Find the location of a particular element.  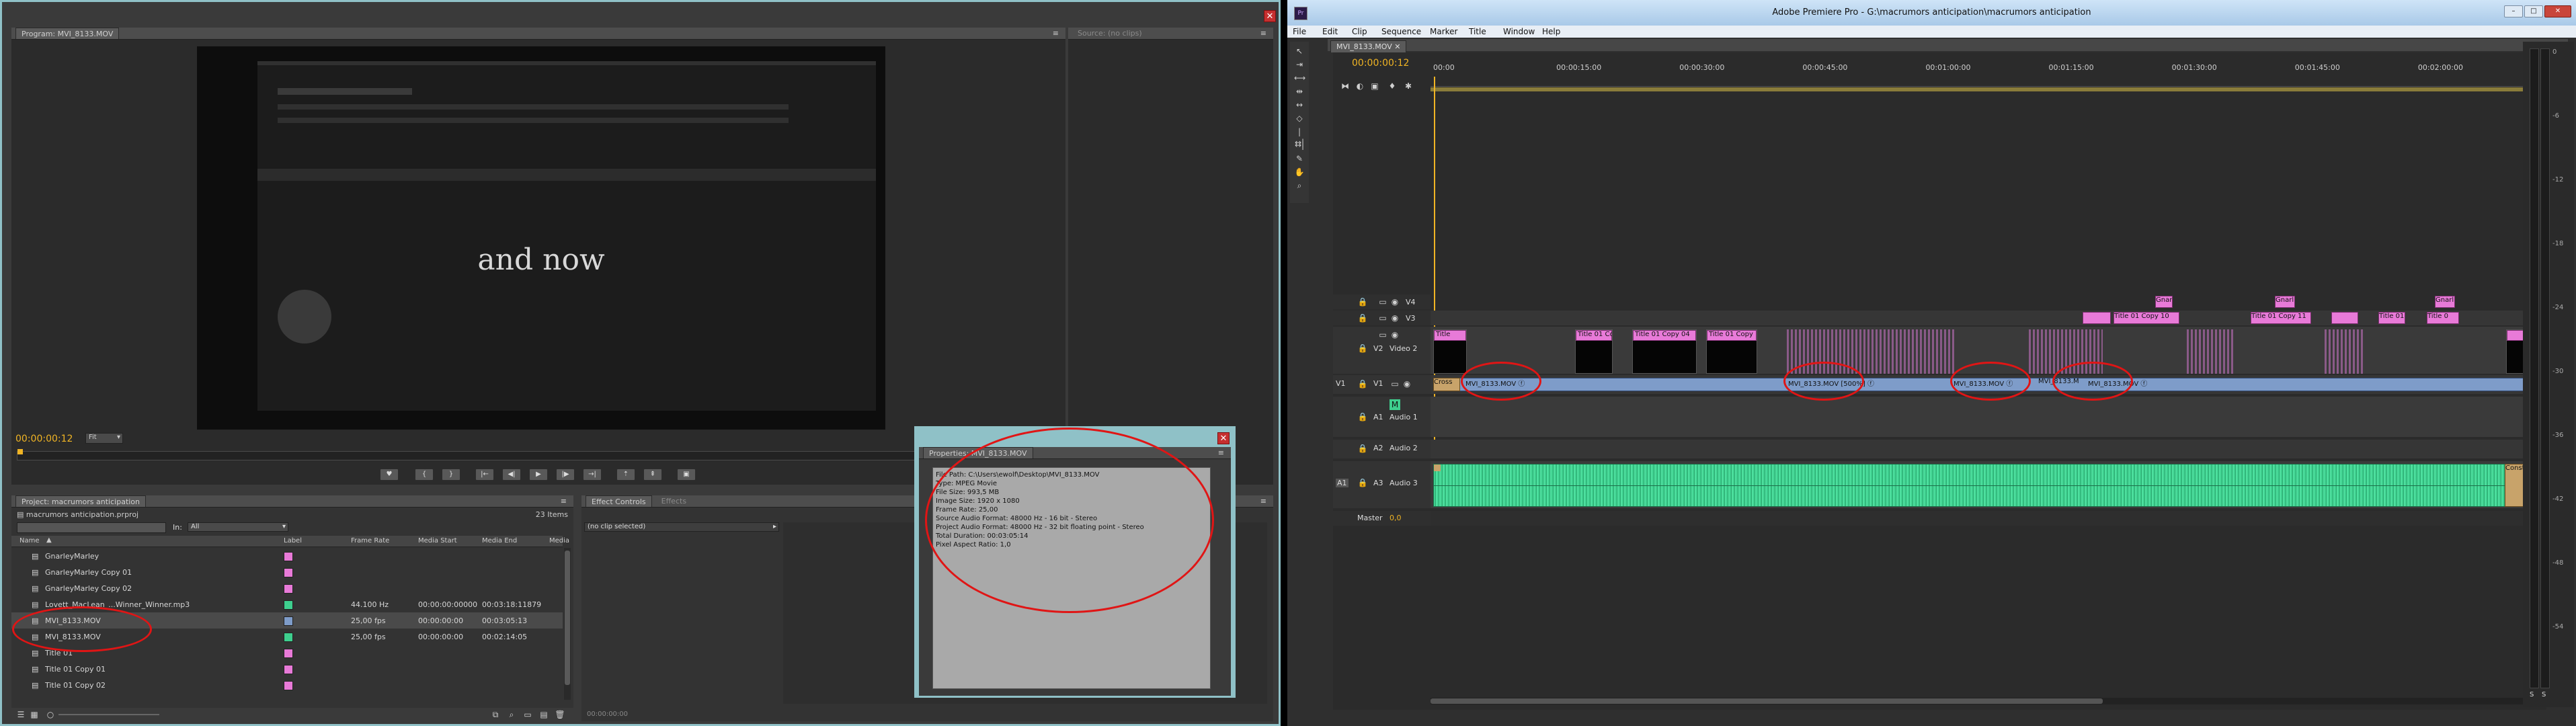

clip-a3-audio is located at coordinates (1984, 486).